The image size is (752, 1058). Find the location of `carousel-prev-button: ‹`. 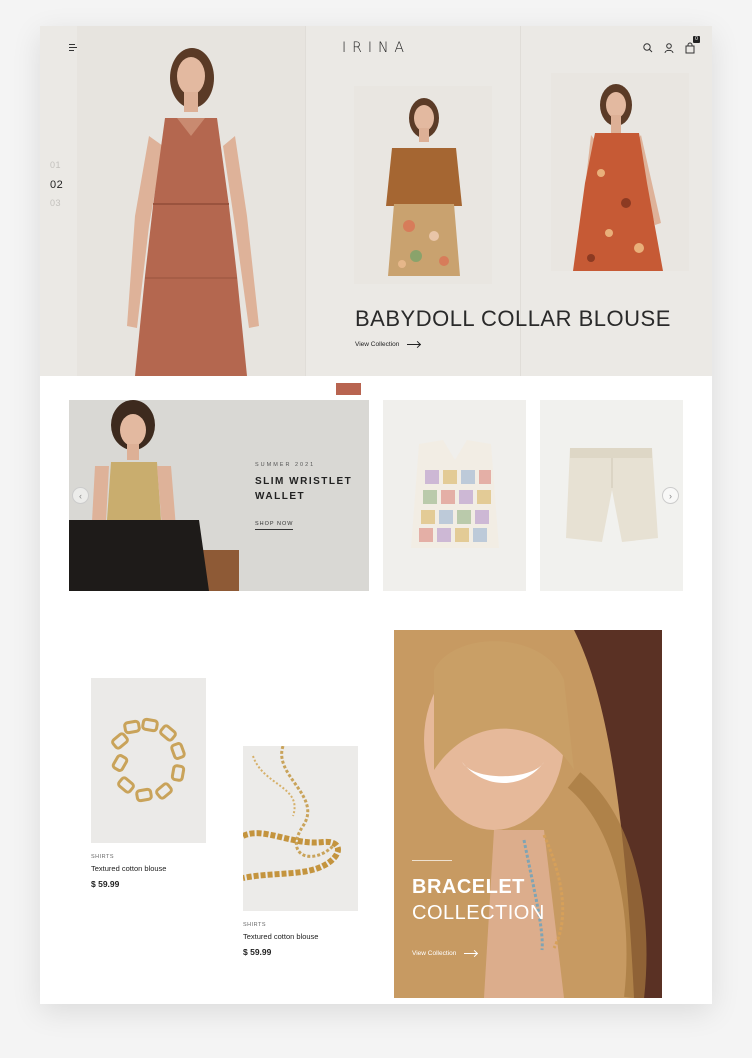

carousel-prev-button: ‹ is located at coordinates (80, 495).